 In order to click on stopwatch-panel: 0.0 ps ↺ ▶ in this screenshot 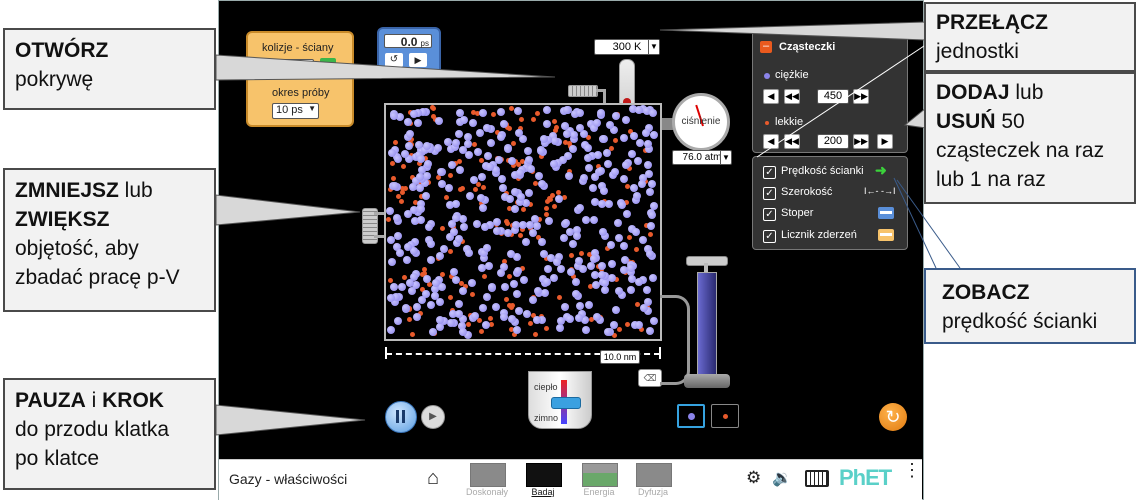, I will do `click(409, 51)`.